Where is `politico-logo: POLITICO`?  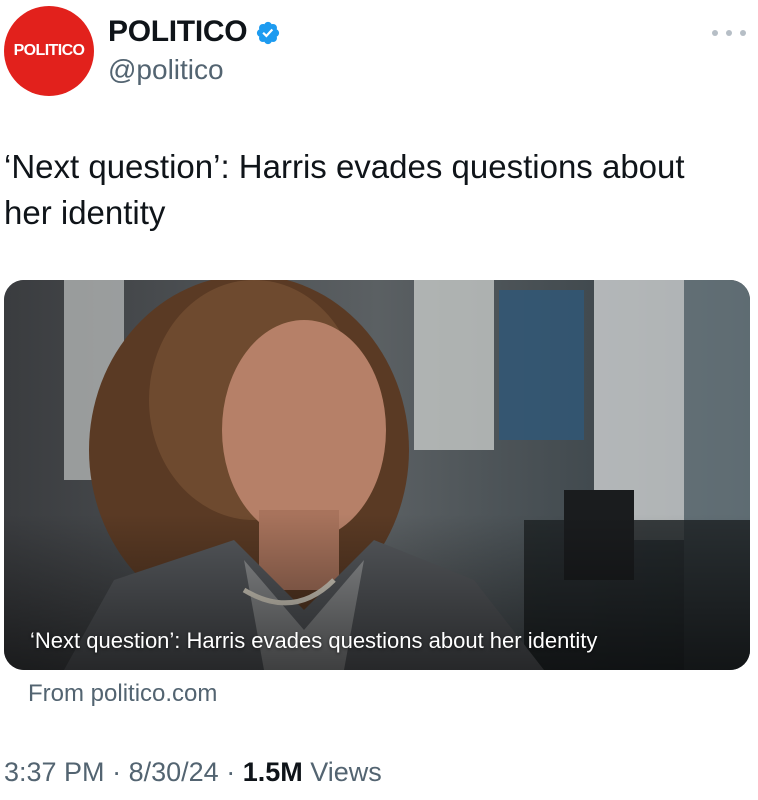 politico-logo: POLITICO is located at coordinates (49, 50).